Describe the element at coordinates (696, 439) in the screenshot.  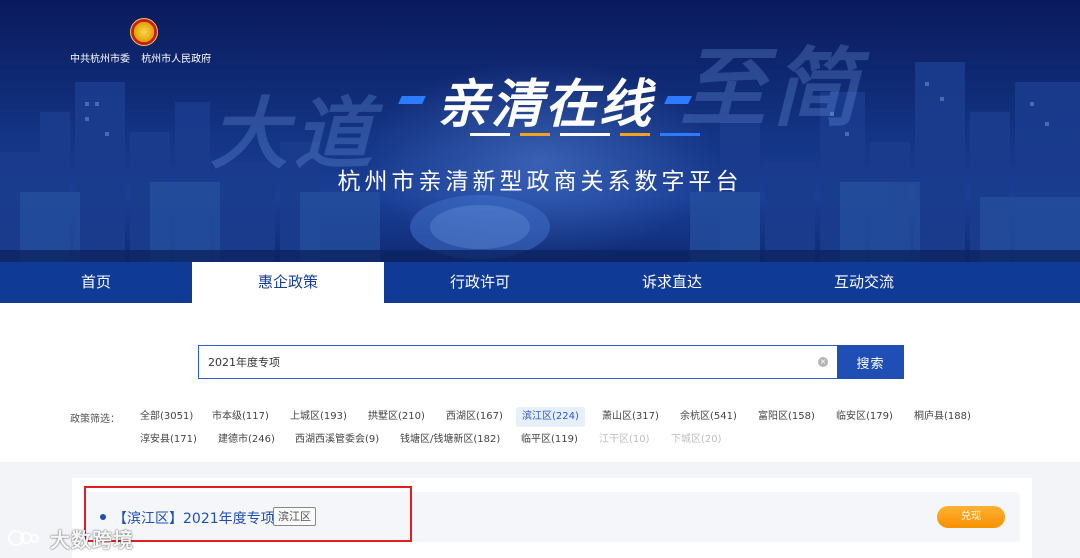
I see `filter-chip-disabled: 下城区(20)` at that location.